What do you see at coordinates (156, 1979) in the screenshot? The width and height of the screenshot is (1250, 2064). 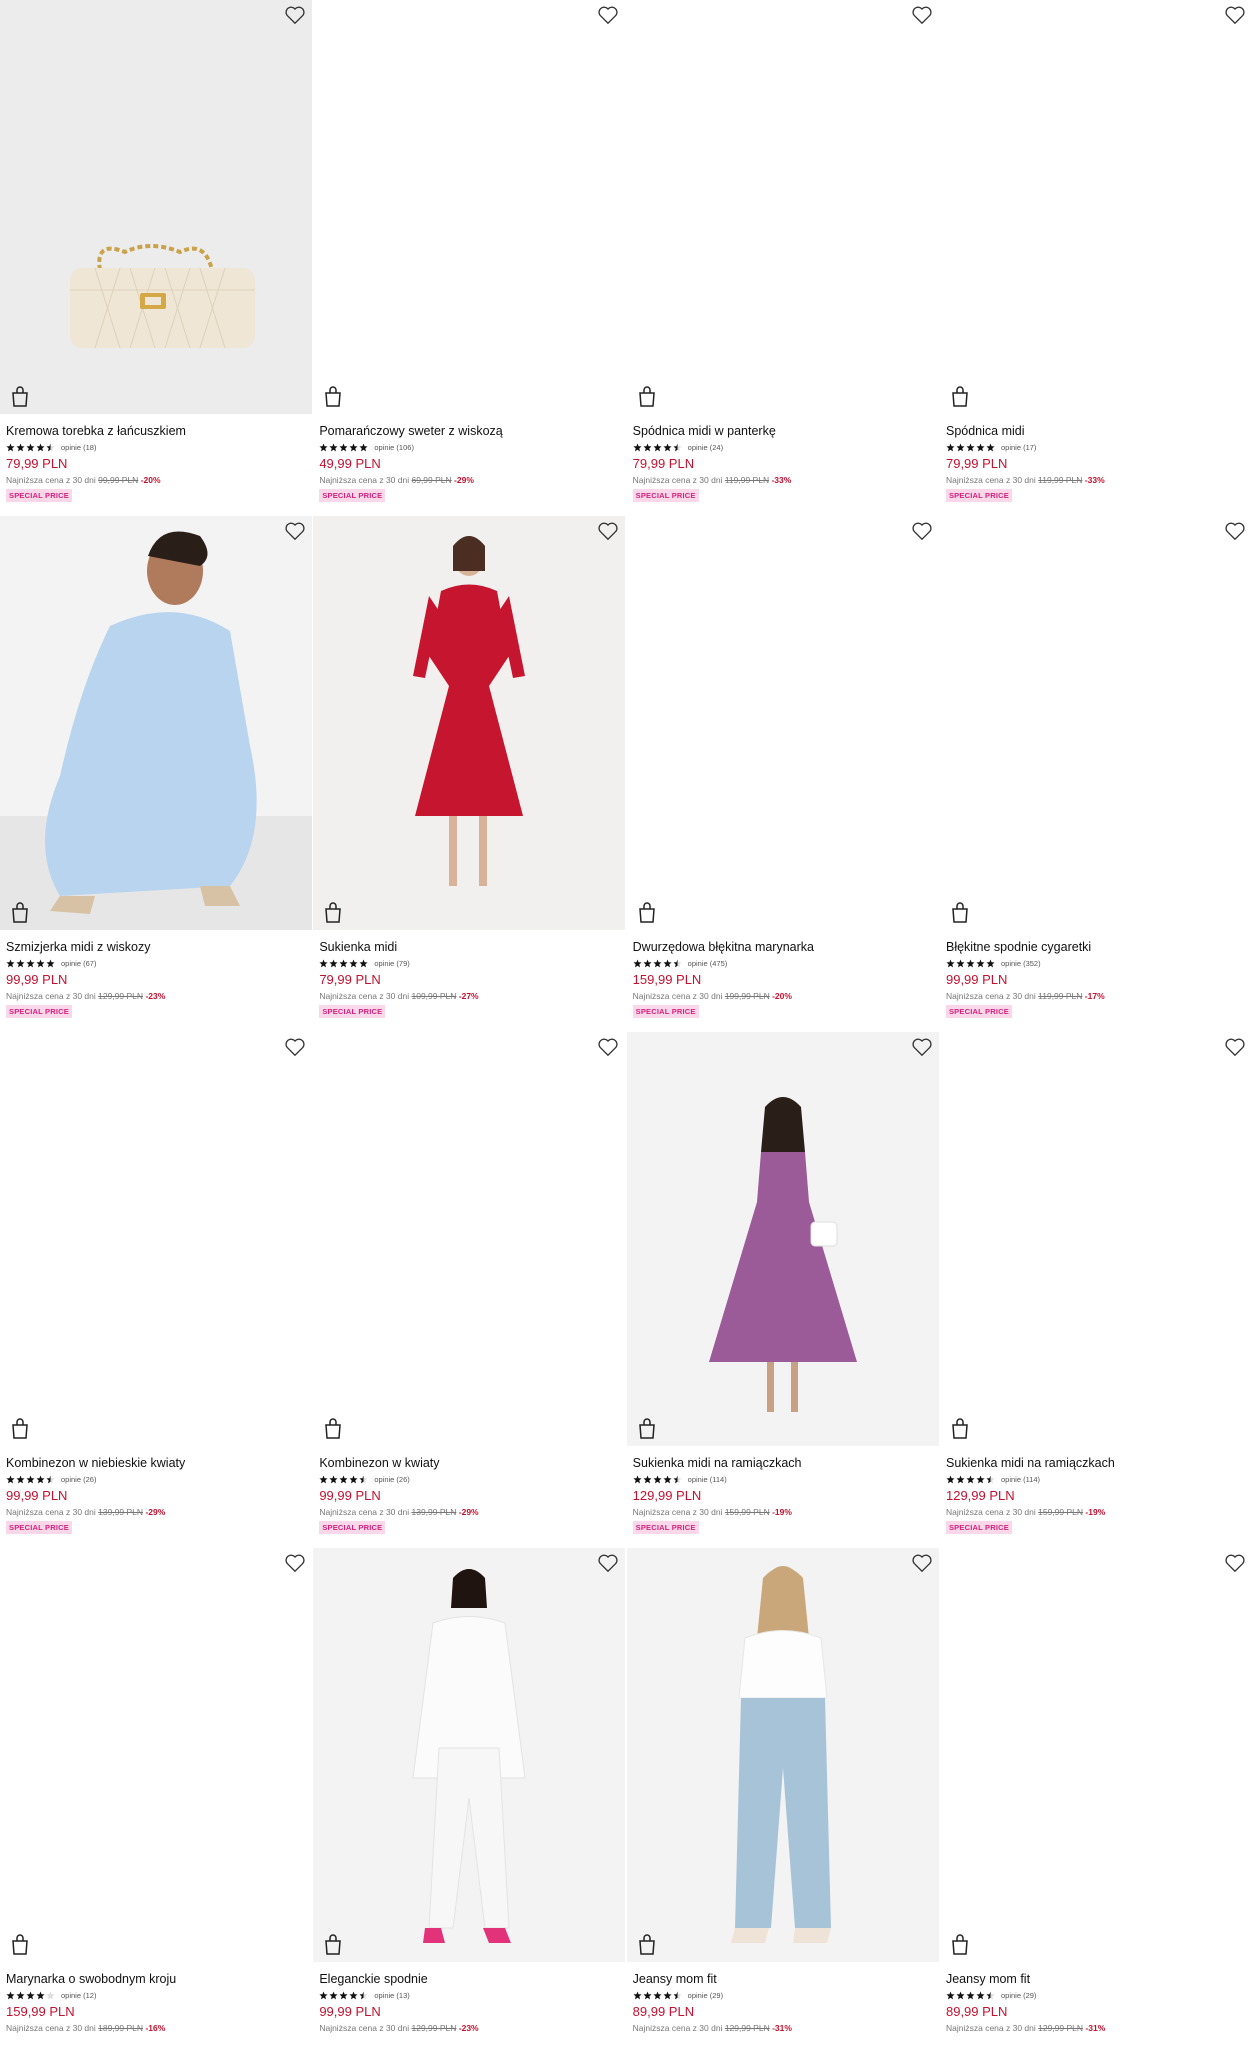 I see `product-name: Marynarka o swobodnym kroju` at bounding box center [156, 1979].